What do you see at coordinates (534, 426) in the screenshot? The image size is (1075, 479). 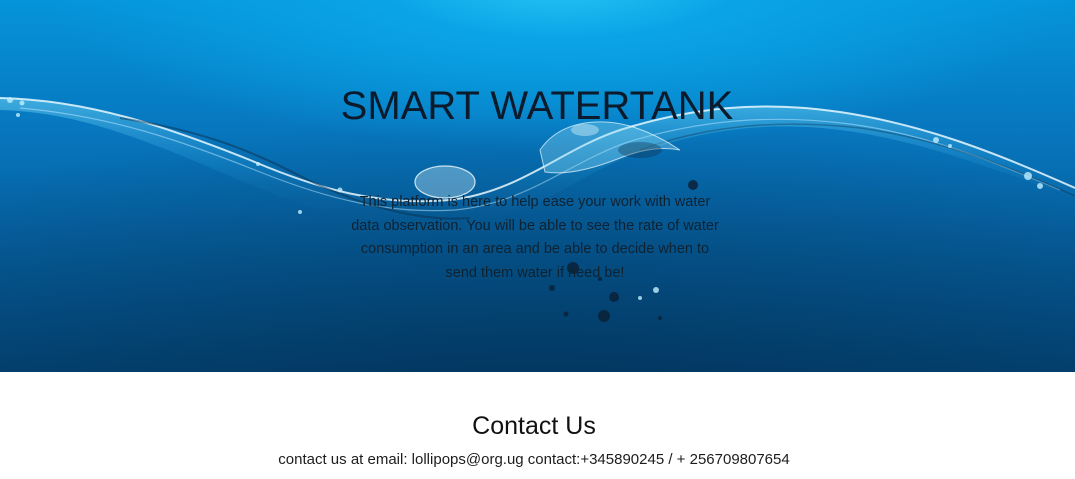 I see `contact-heading: Contact Us` at bounding box center [534, 426].